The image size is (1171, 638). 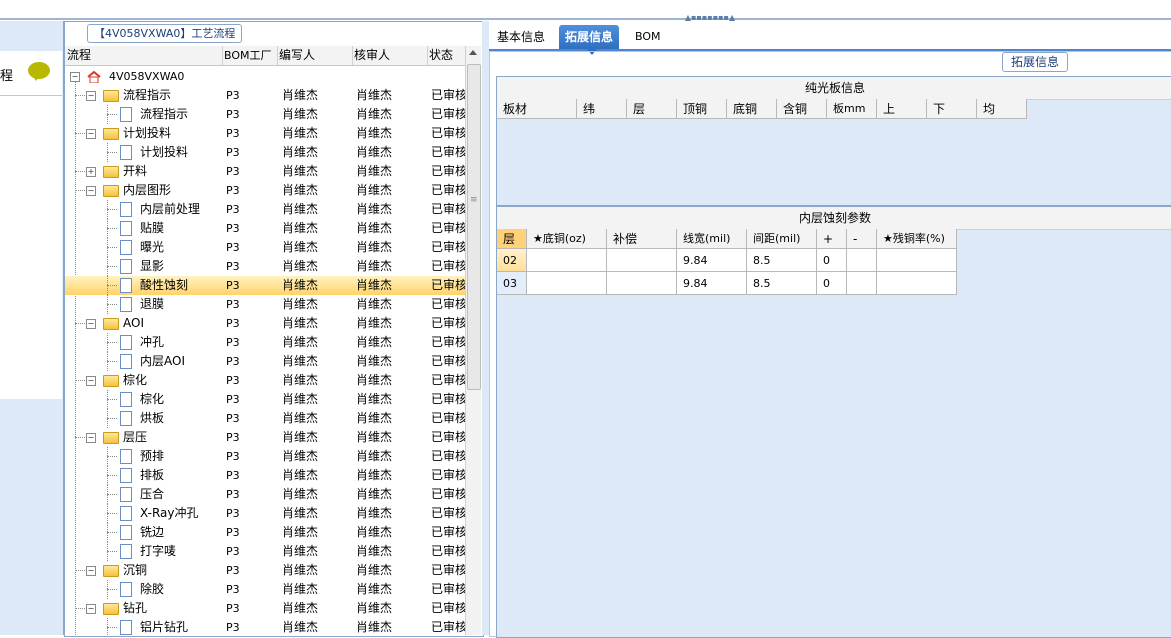 What do you see at coordinates (250, 55) in the screenshot?
I see `column-header: BOM工厂` at bounding box center [250, 55].